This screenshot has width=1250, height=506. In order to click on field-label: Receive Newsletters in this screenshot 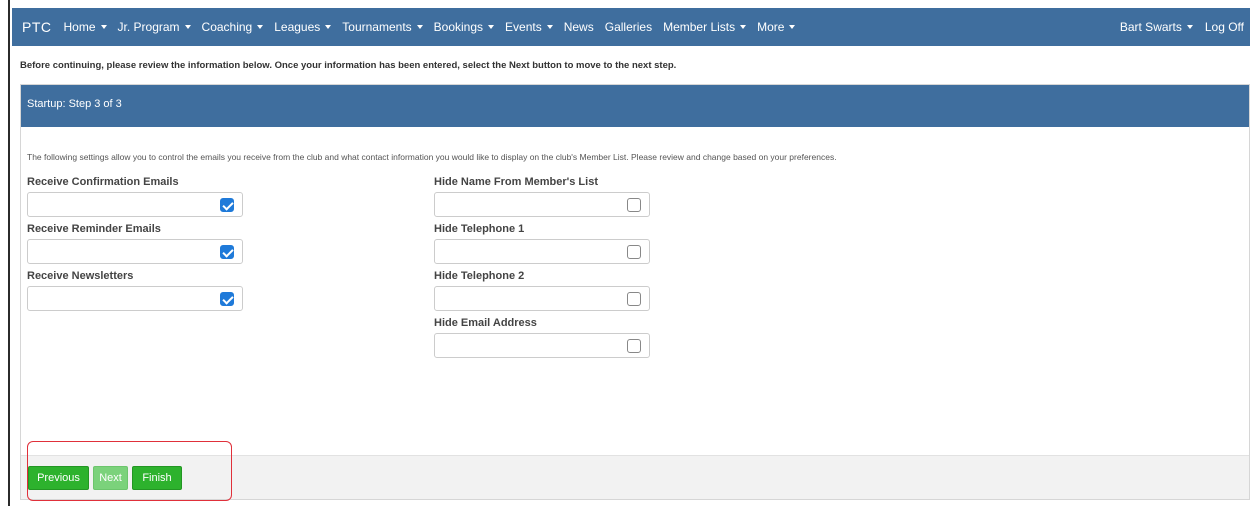, I will do `click(80, 276)`.